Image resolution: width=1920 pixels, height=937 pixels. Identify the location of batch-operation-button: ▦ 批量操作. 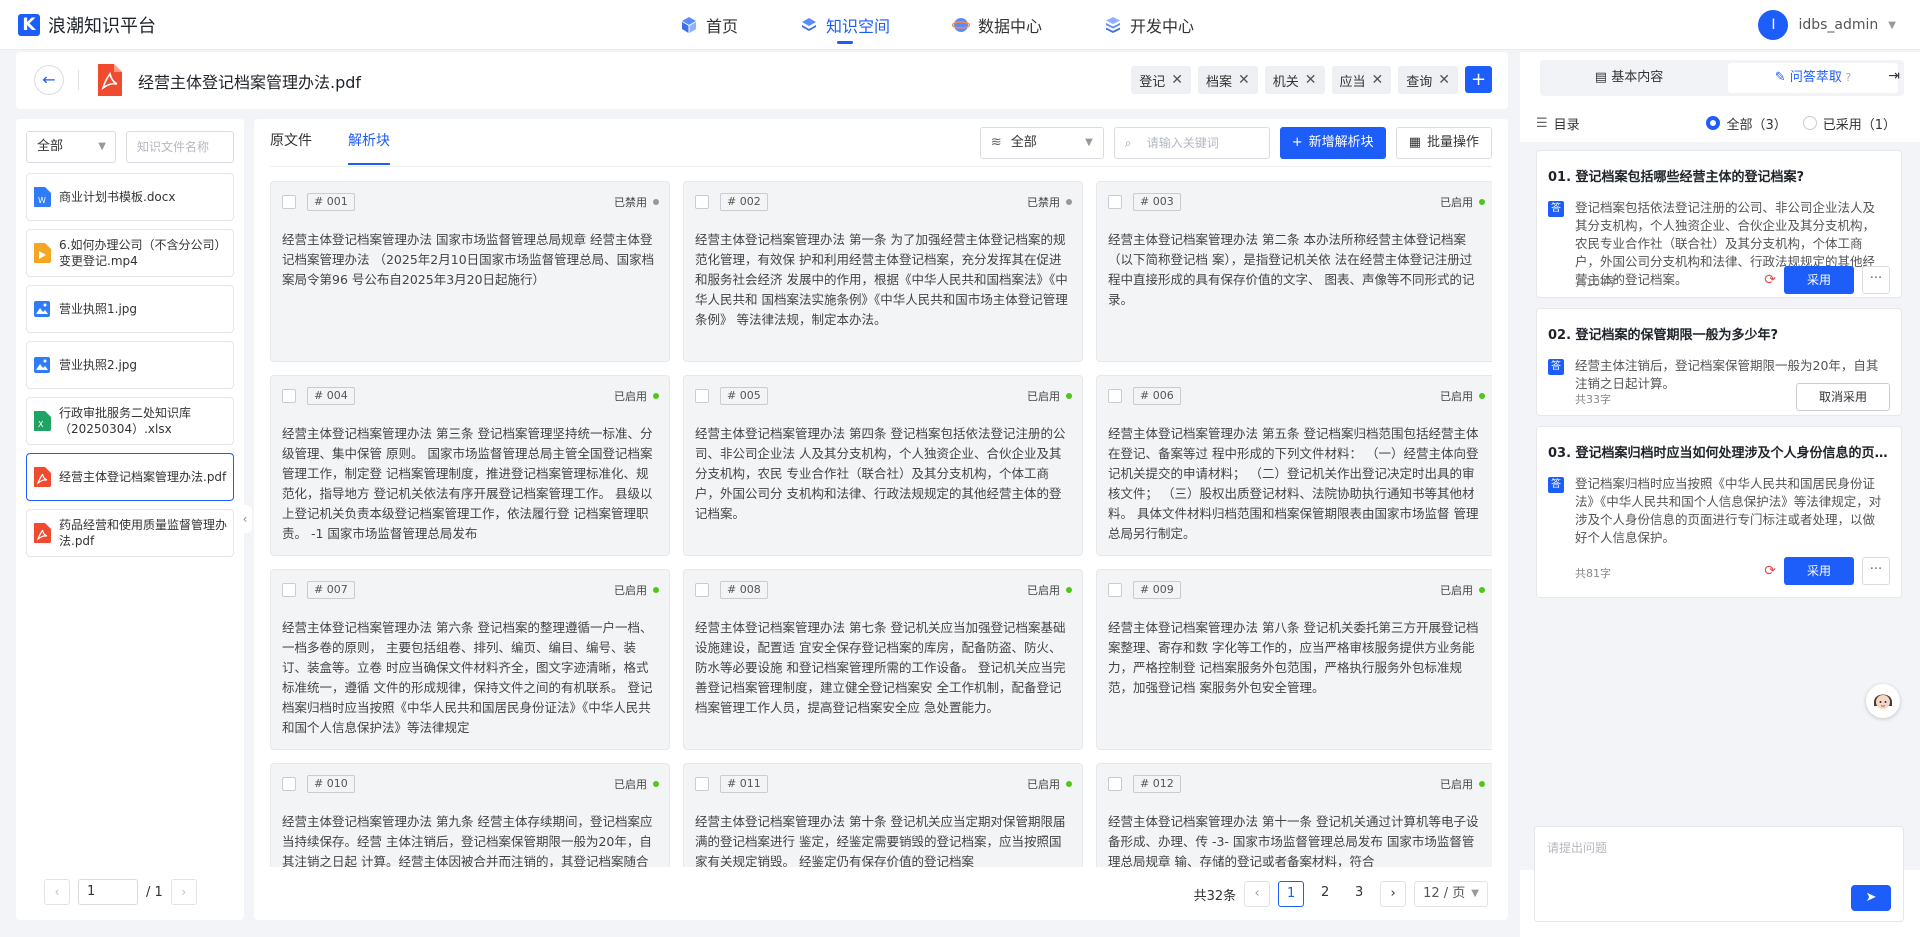
(1443, 143).